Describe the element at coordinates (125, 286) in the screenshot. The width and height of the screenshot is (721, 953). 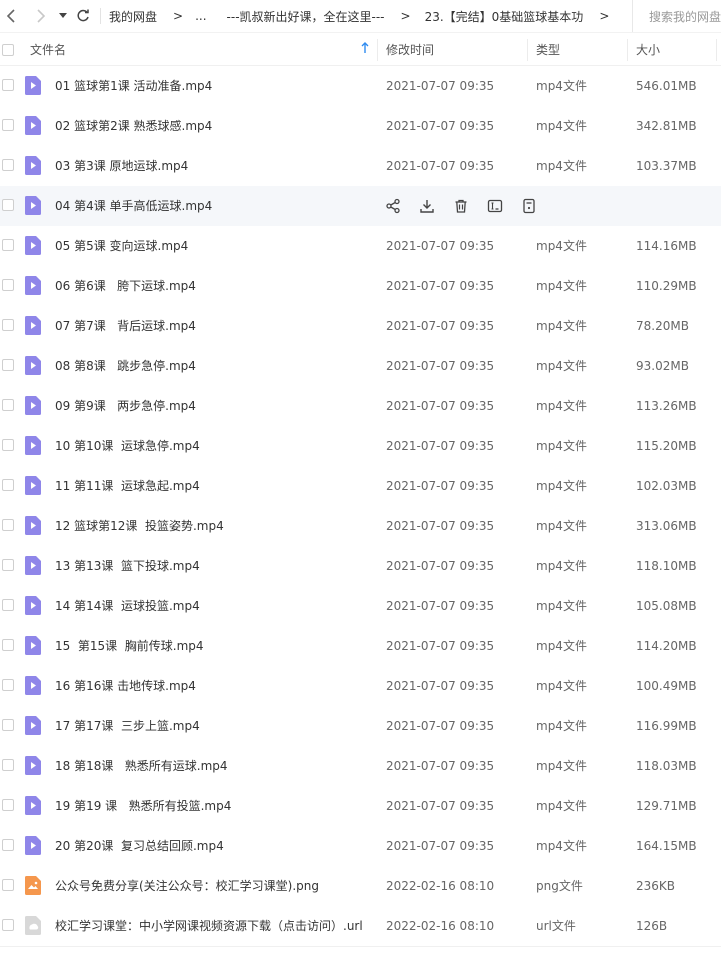
I see `file-name: 06 第6课 胯下运球.mp4` at that location.